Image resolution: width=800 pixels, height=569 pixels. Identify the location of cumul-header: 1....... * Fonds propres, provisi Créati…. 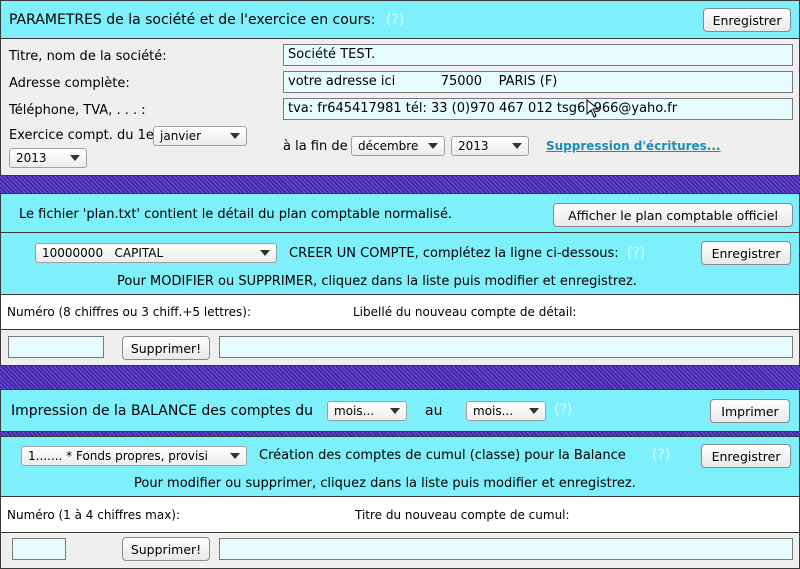
(400, 466).